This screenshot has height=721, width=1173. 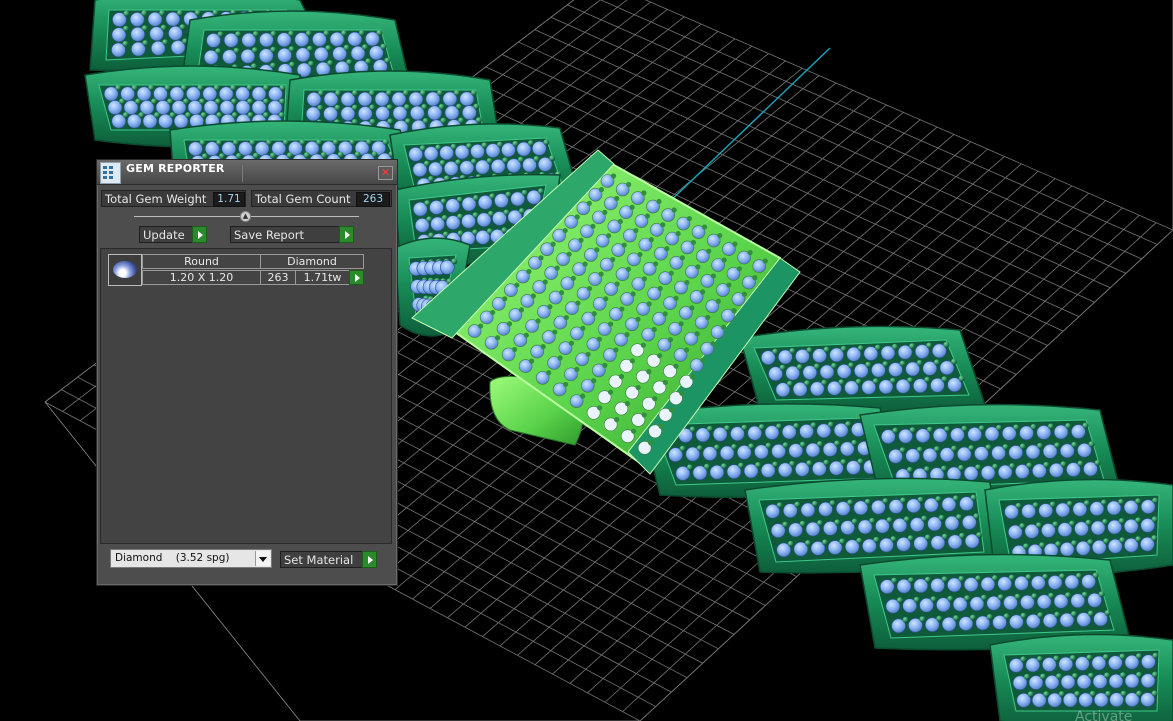 I want to click on save-report-button: Save Report, so click(x=292, y=234).